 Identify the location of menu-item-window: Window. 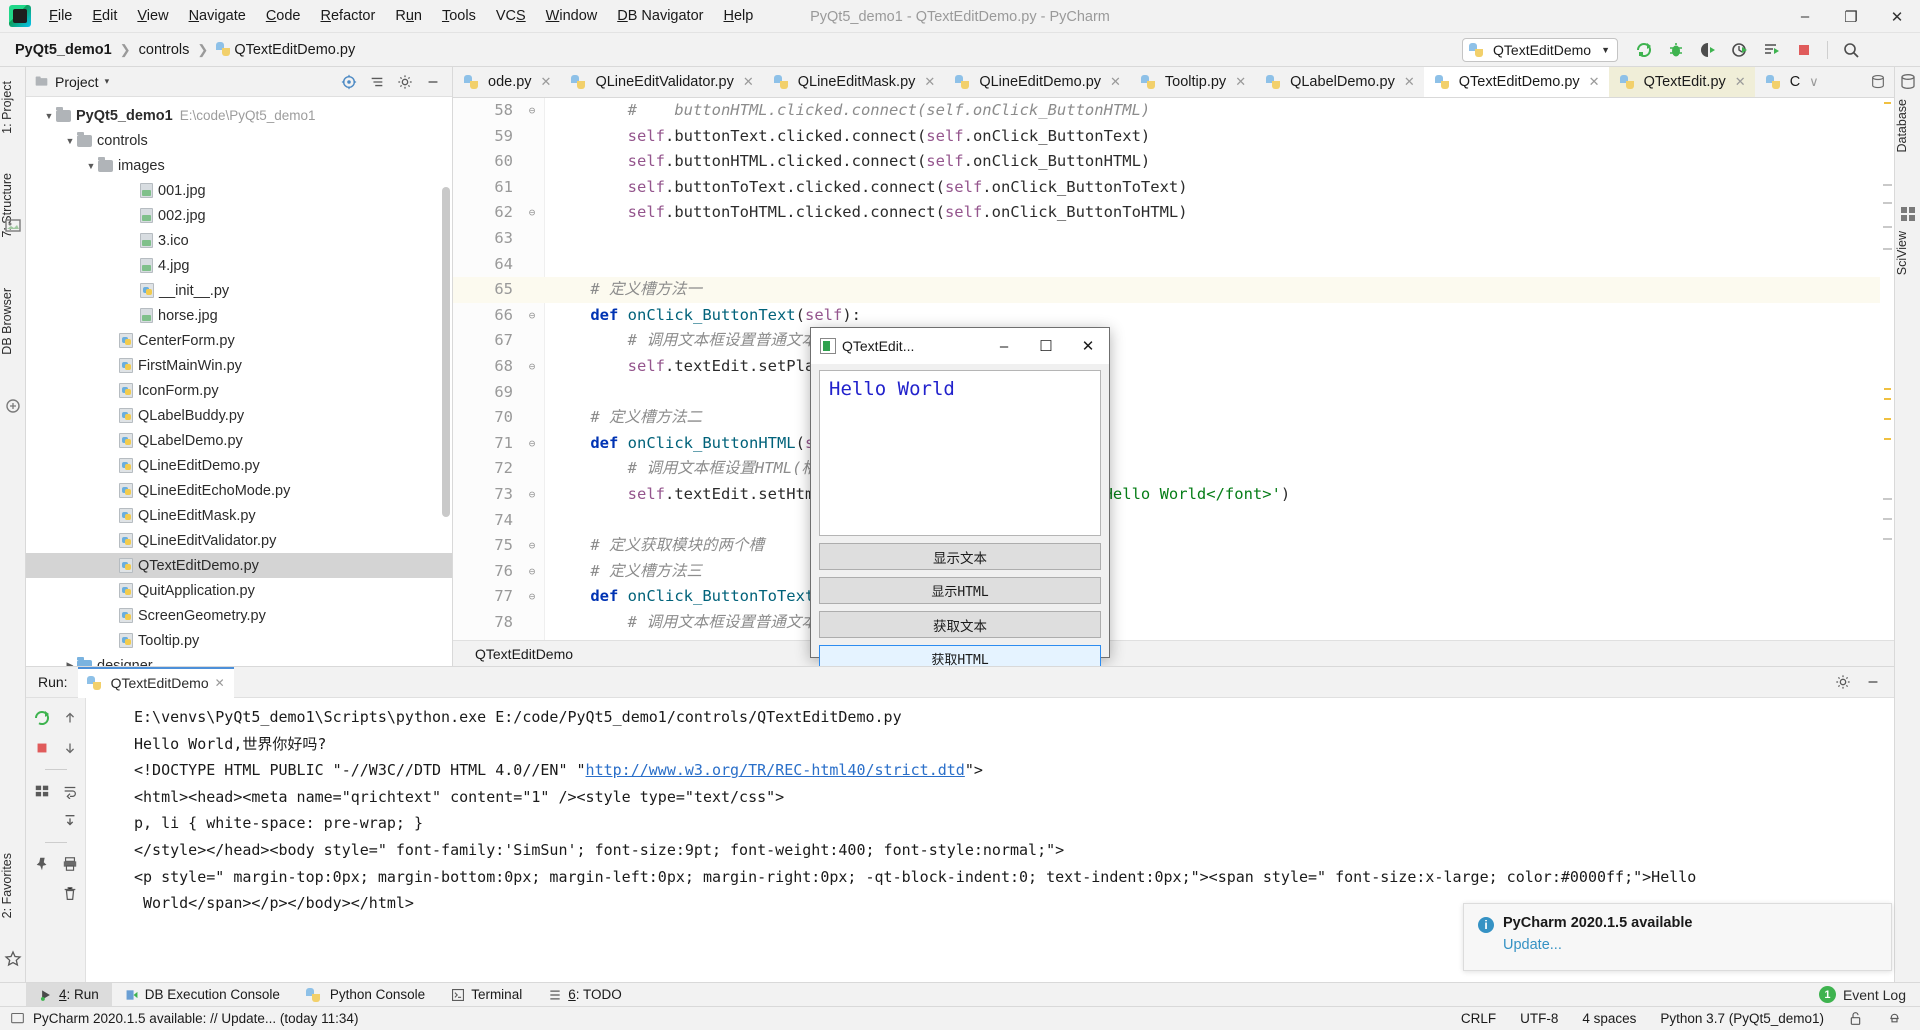
(572, 16).